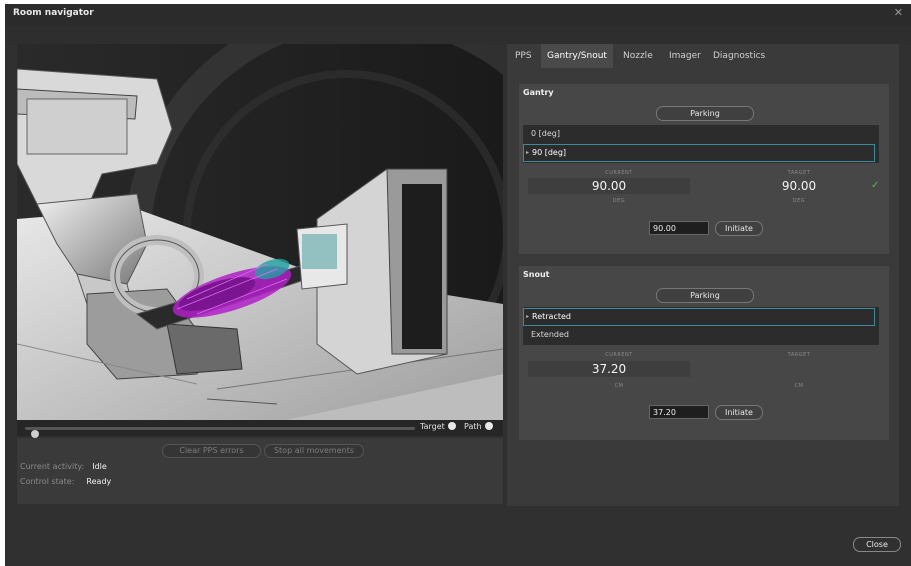 The height and width of the screenshot is (566, 911). I want to click on gantry-angle-input: 90.00, so click(679, 228).